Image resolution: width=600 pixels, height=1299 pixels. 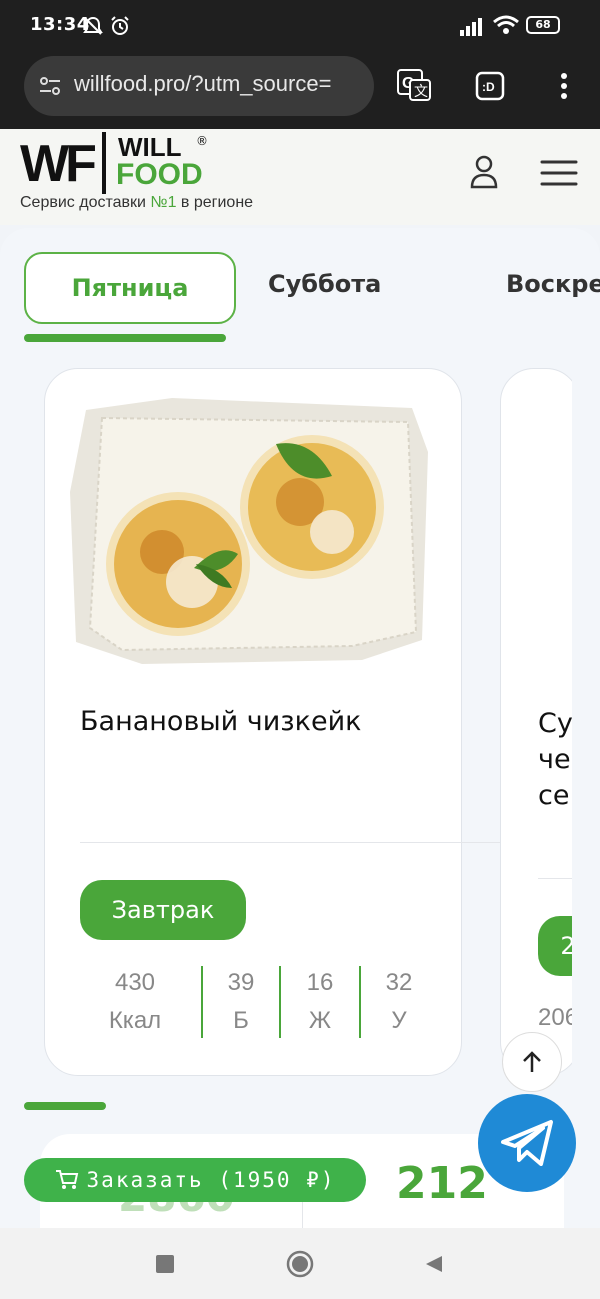 What do you see at coordinates (324, 284) in the screenshot?
I see `tab-saturday: Суббота` at bounding box center [324, 284].